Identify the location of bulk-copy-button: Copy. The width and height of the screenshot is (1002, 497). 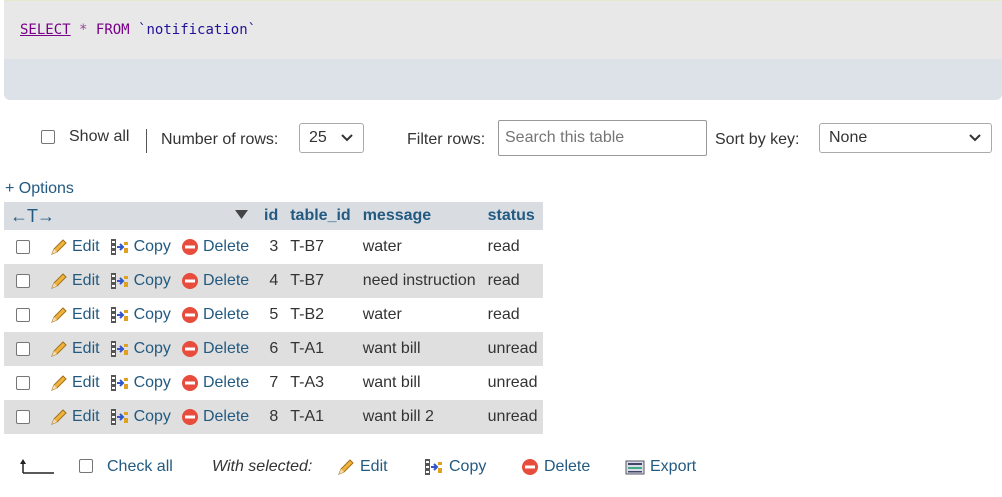
(455, 467).